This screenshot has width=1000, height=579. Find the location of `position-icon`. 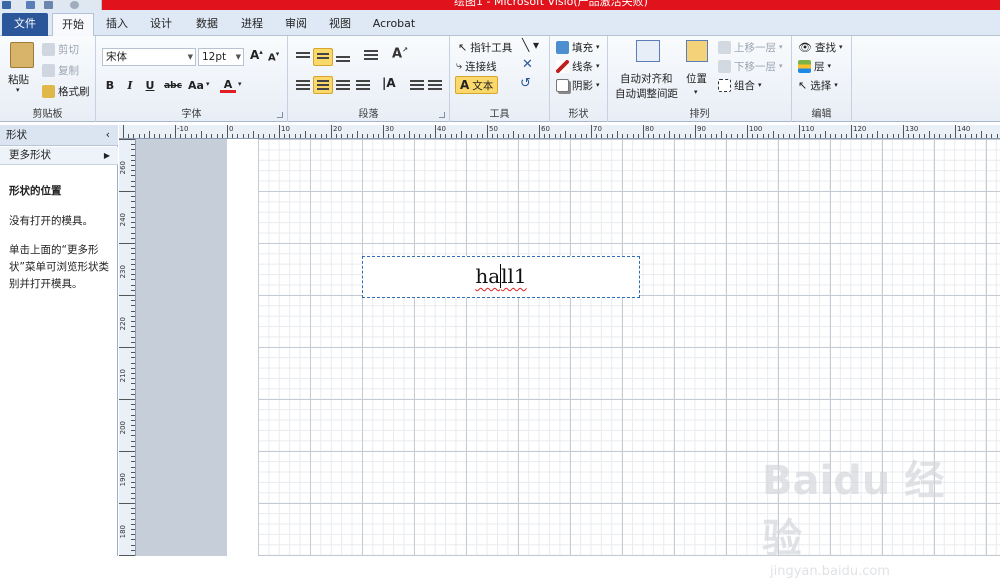

position-icon is located at coordinates (697, 51).